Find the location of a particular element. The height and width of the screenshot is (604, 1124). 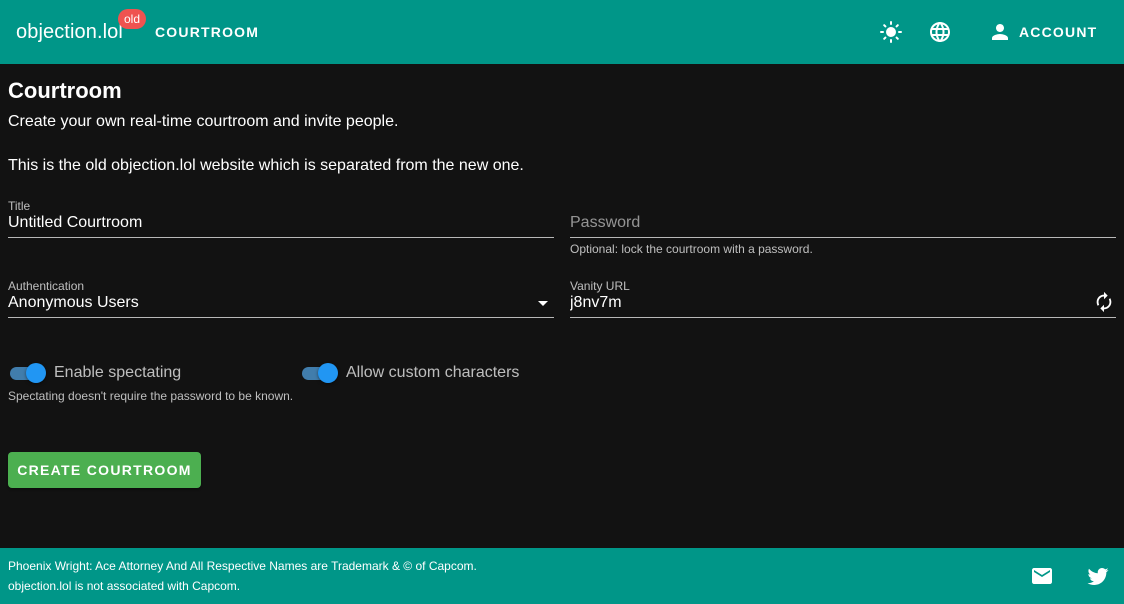

twitter-button is located at coordinates (1098, 576).